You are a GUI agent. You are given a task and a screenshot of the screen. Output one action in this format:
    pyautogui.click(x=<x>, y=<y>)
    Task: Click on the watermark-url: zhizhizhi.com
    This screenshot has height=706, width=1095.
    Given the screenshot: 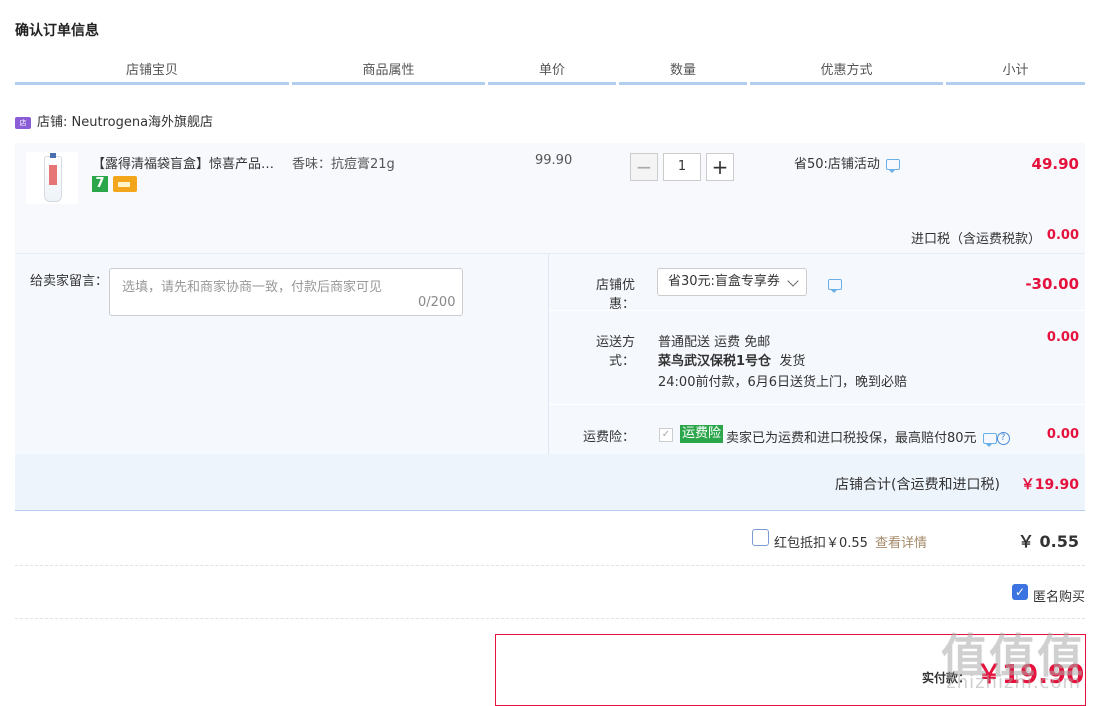 What is the action you would take?
    pyautogui.click(x=1013, y=682)
    